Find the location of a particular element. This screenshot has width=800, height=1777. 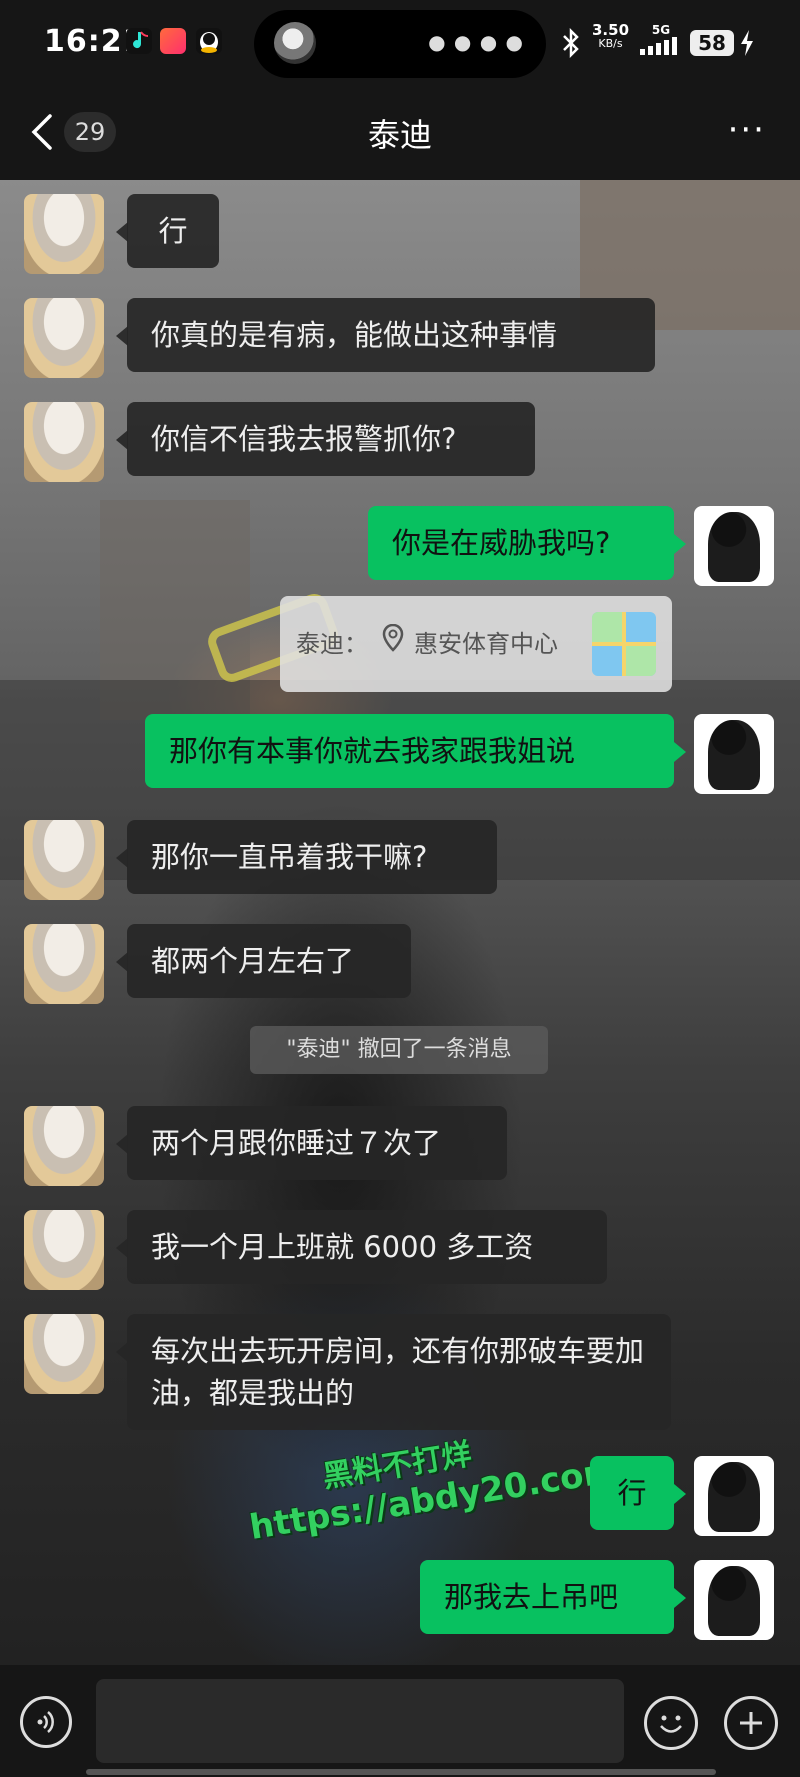

message-row: 那你有本事你就去我家跟我姐说 is located at coordinates (400, 756).